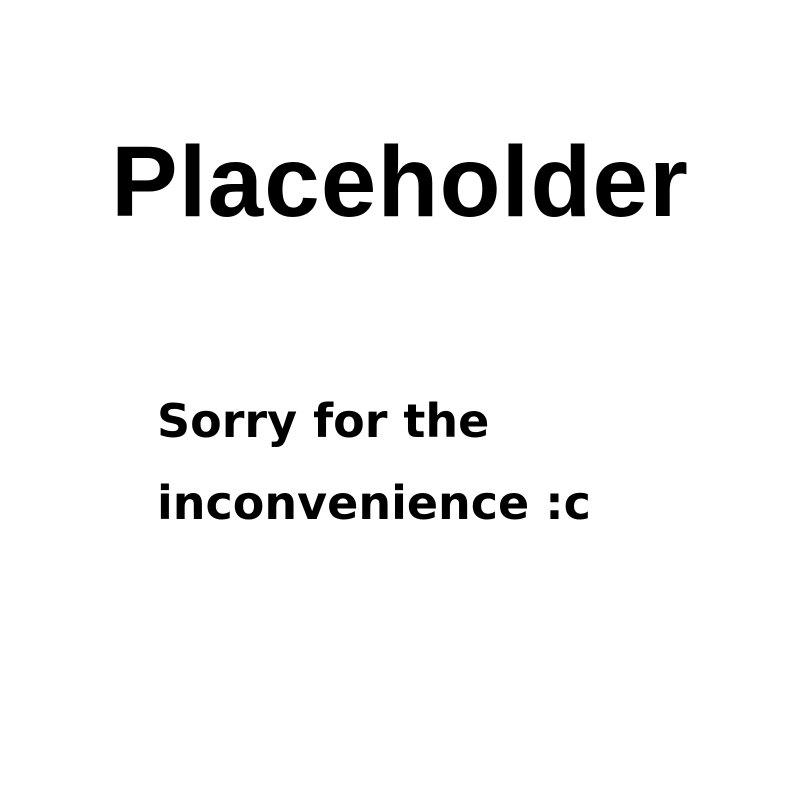  I want to click on apology-message: Sorry for the inconvenience :c, so click(437, 462).